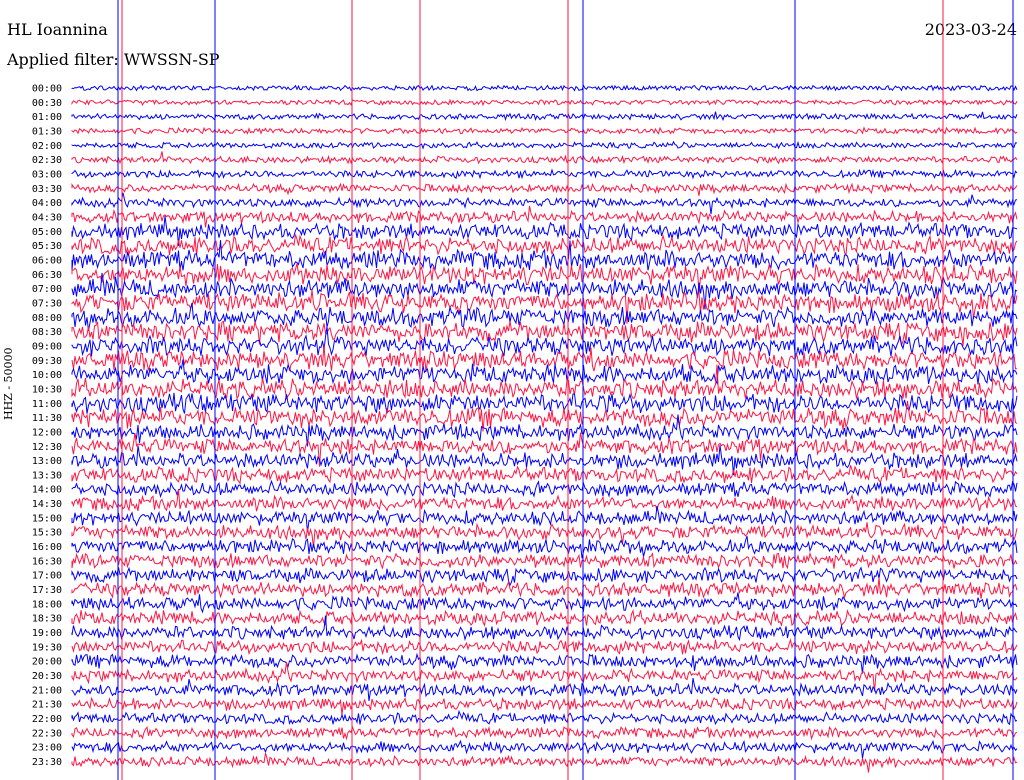 The height and width of the screenshot is (780, 1024). Describe the element at coordinates (47, 748) in the screenshot. I see `row-time-label: 23:00` at that location.